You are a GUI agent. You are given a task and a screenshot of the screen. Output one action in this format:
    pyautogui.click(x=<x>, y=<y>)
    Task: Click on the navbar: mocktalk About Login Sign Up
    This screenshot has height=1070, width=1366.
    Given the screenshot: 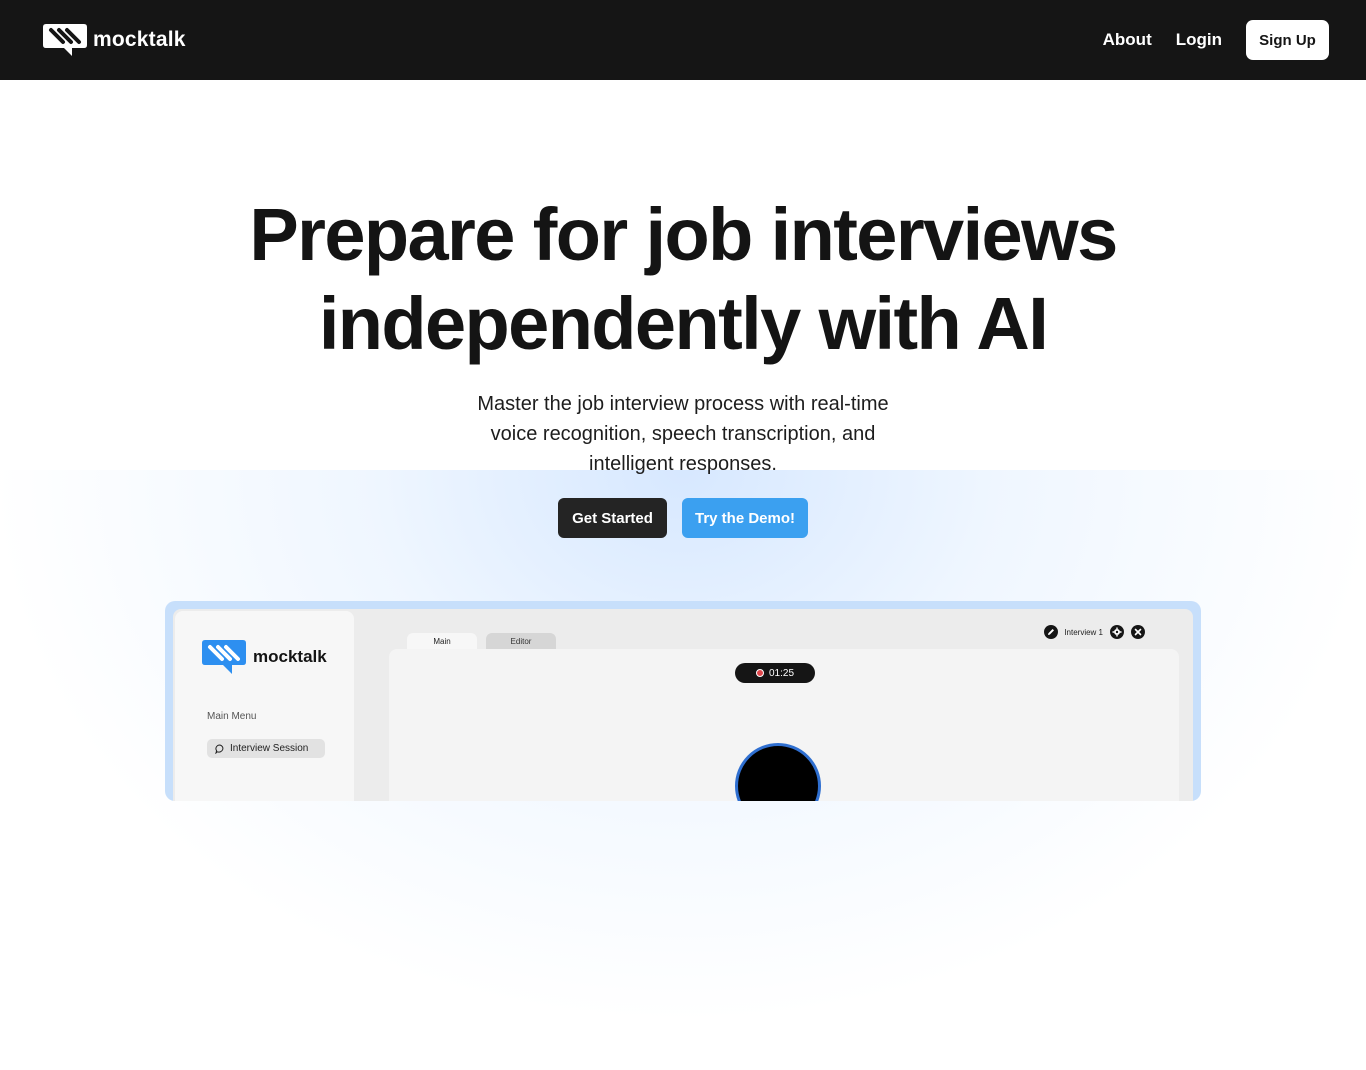 What is the action you would take?
    pyautogui.click(x=683, y=40)
    